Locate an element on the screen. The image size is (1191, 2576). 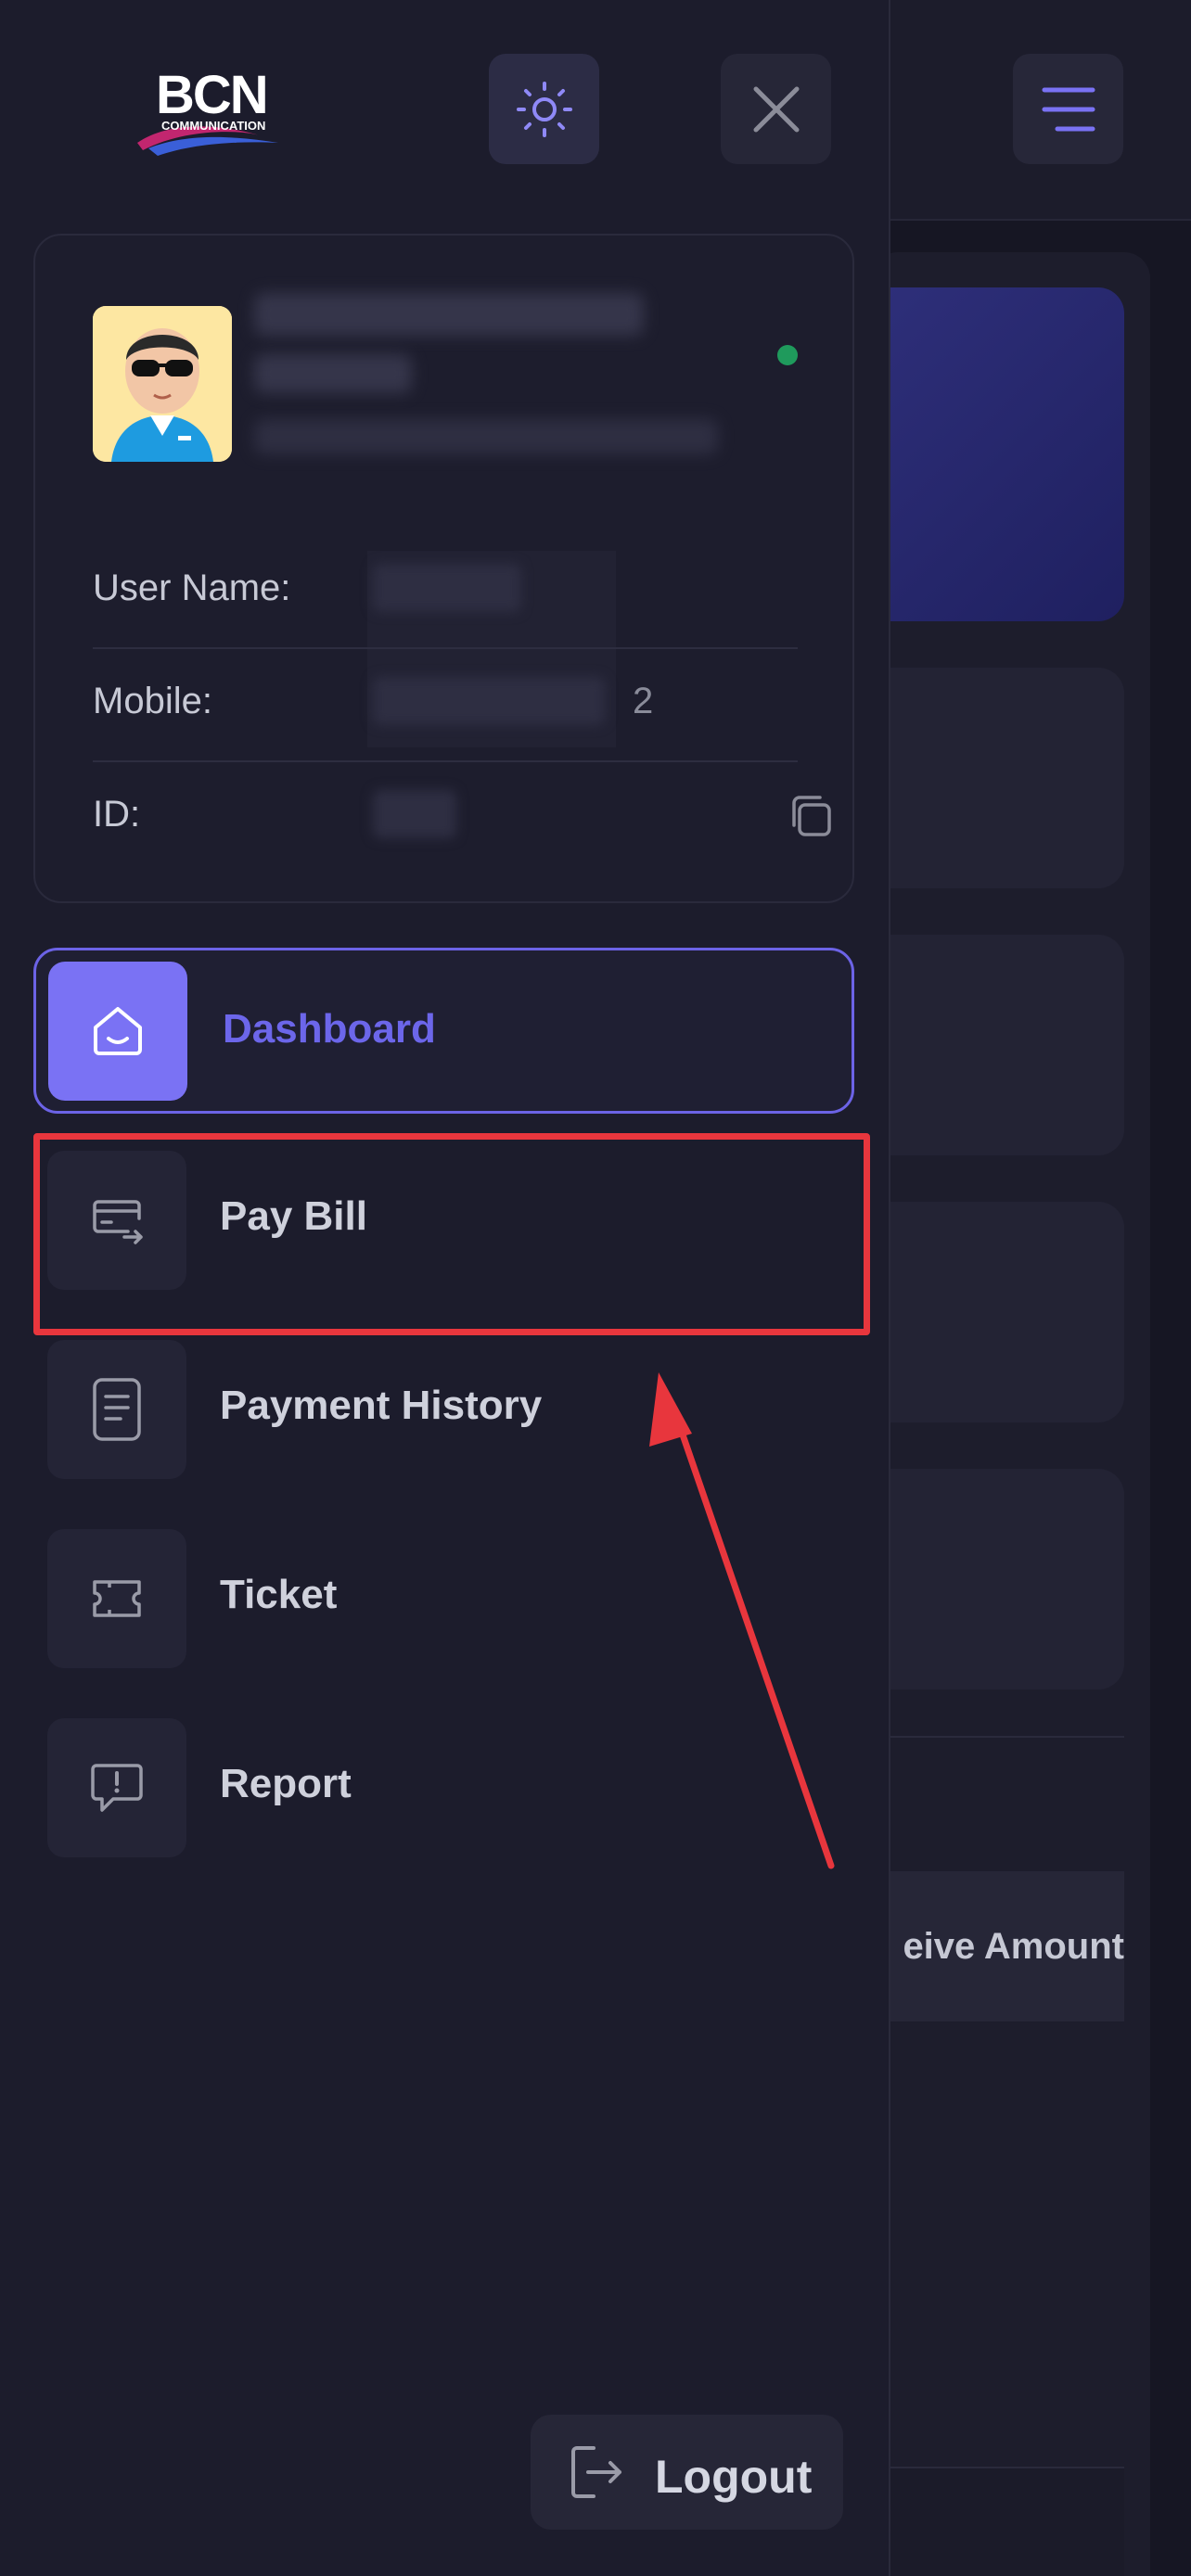
nav-item-dashboard: Dashboard is located at coordinates (443, 1031).